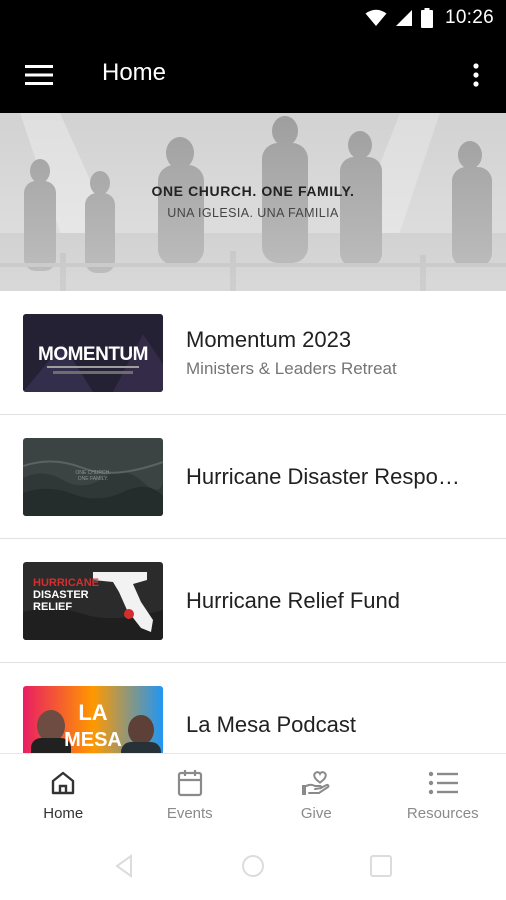 The width and height of the screenshot is (506, 900). What do you see at coordinates (39, 75) in the screenshot?
I see `menu-icon` at bounding box center [39, 75].